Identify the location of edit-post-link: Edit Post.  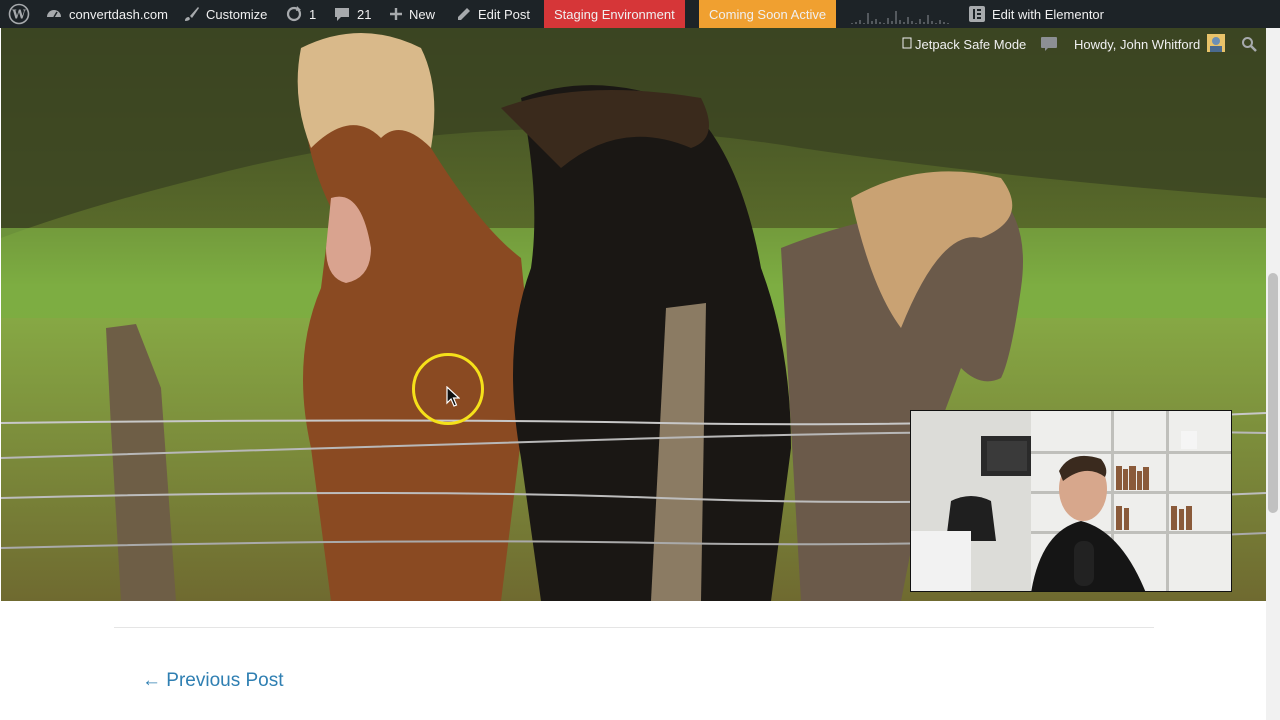
(493, 14).